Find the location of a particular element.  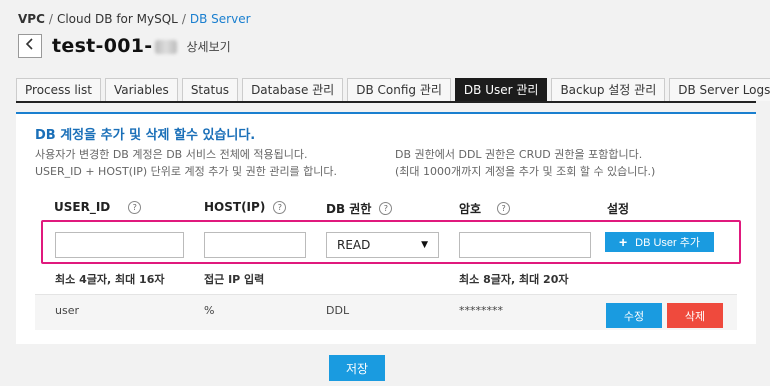

row-user-id: user is located at coordinates (67, 310).